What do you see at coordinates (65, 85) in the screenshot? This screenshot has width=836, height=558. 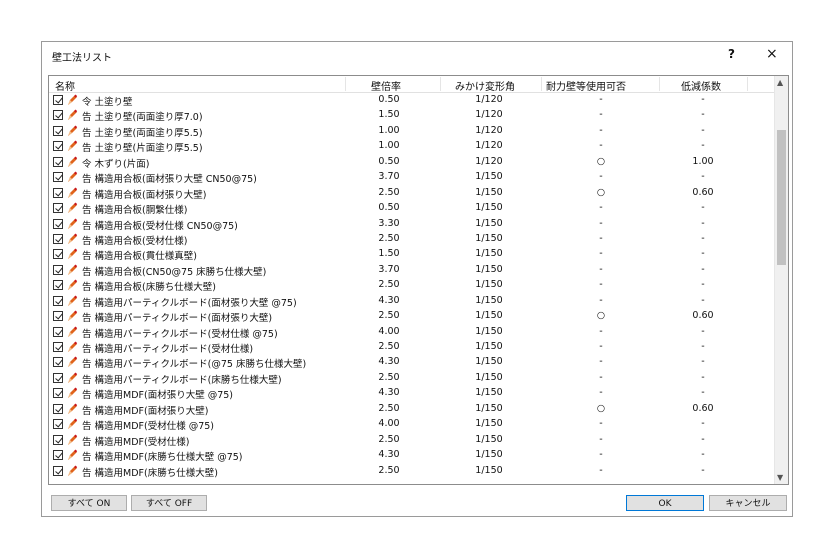 I see `column-header-name: 名称` at bounding box center [65, 85].